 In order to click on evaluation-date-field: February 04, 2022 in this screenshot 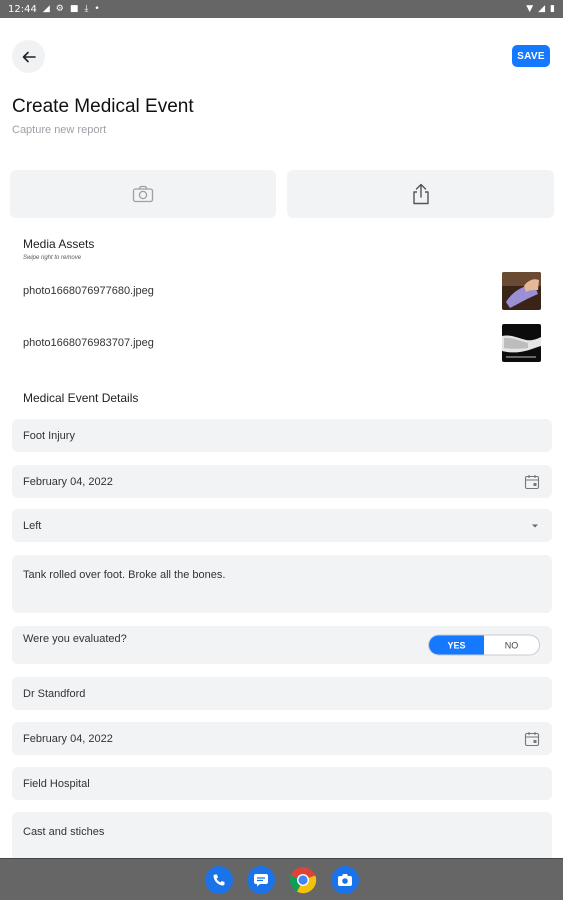, I will do `click(282, 738)`.